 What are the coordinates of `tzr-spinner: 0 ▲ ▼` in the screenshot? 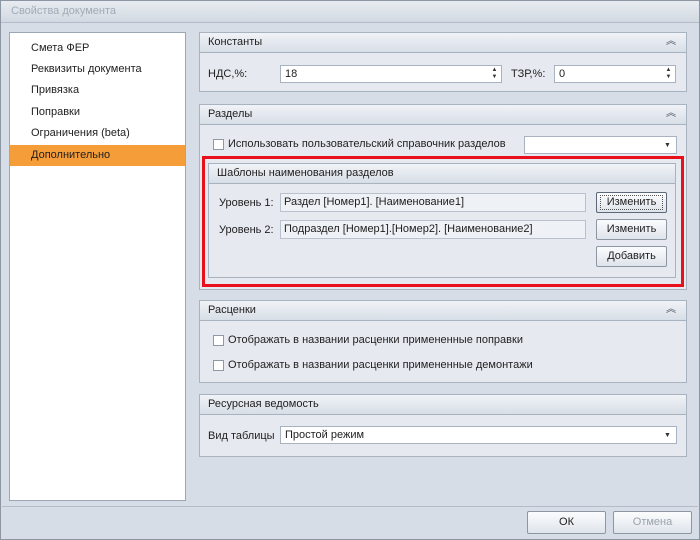 It's located at (615, 74).